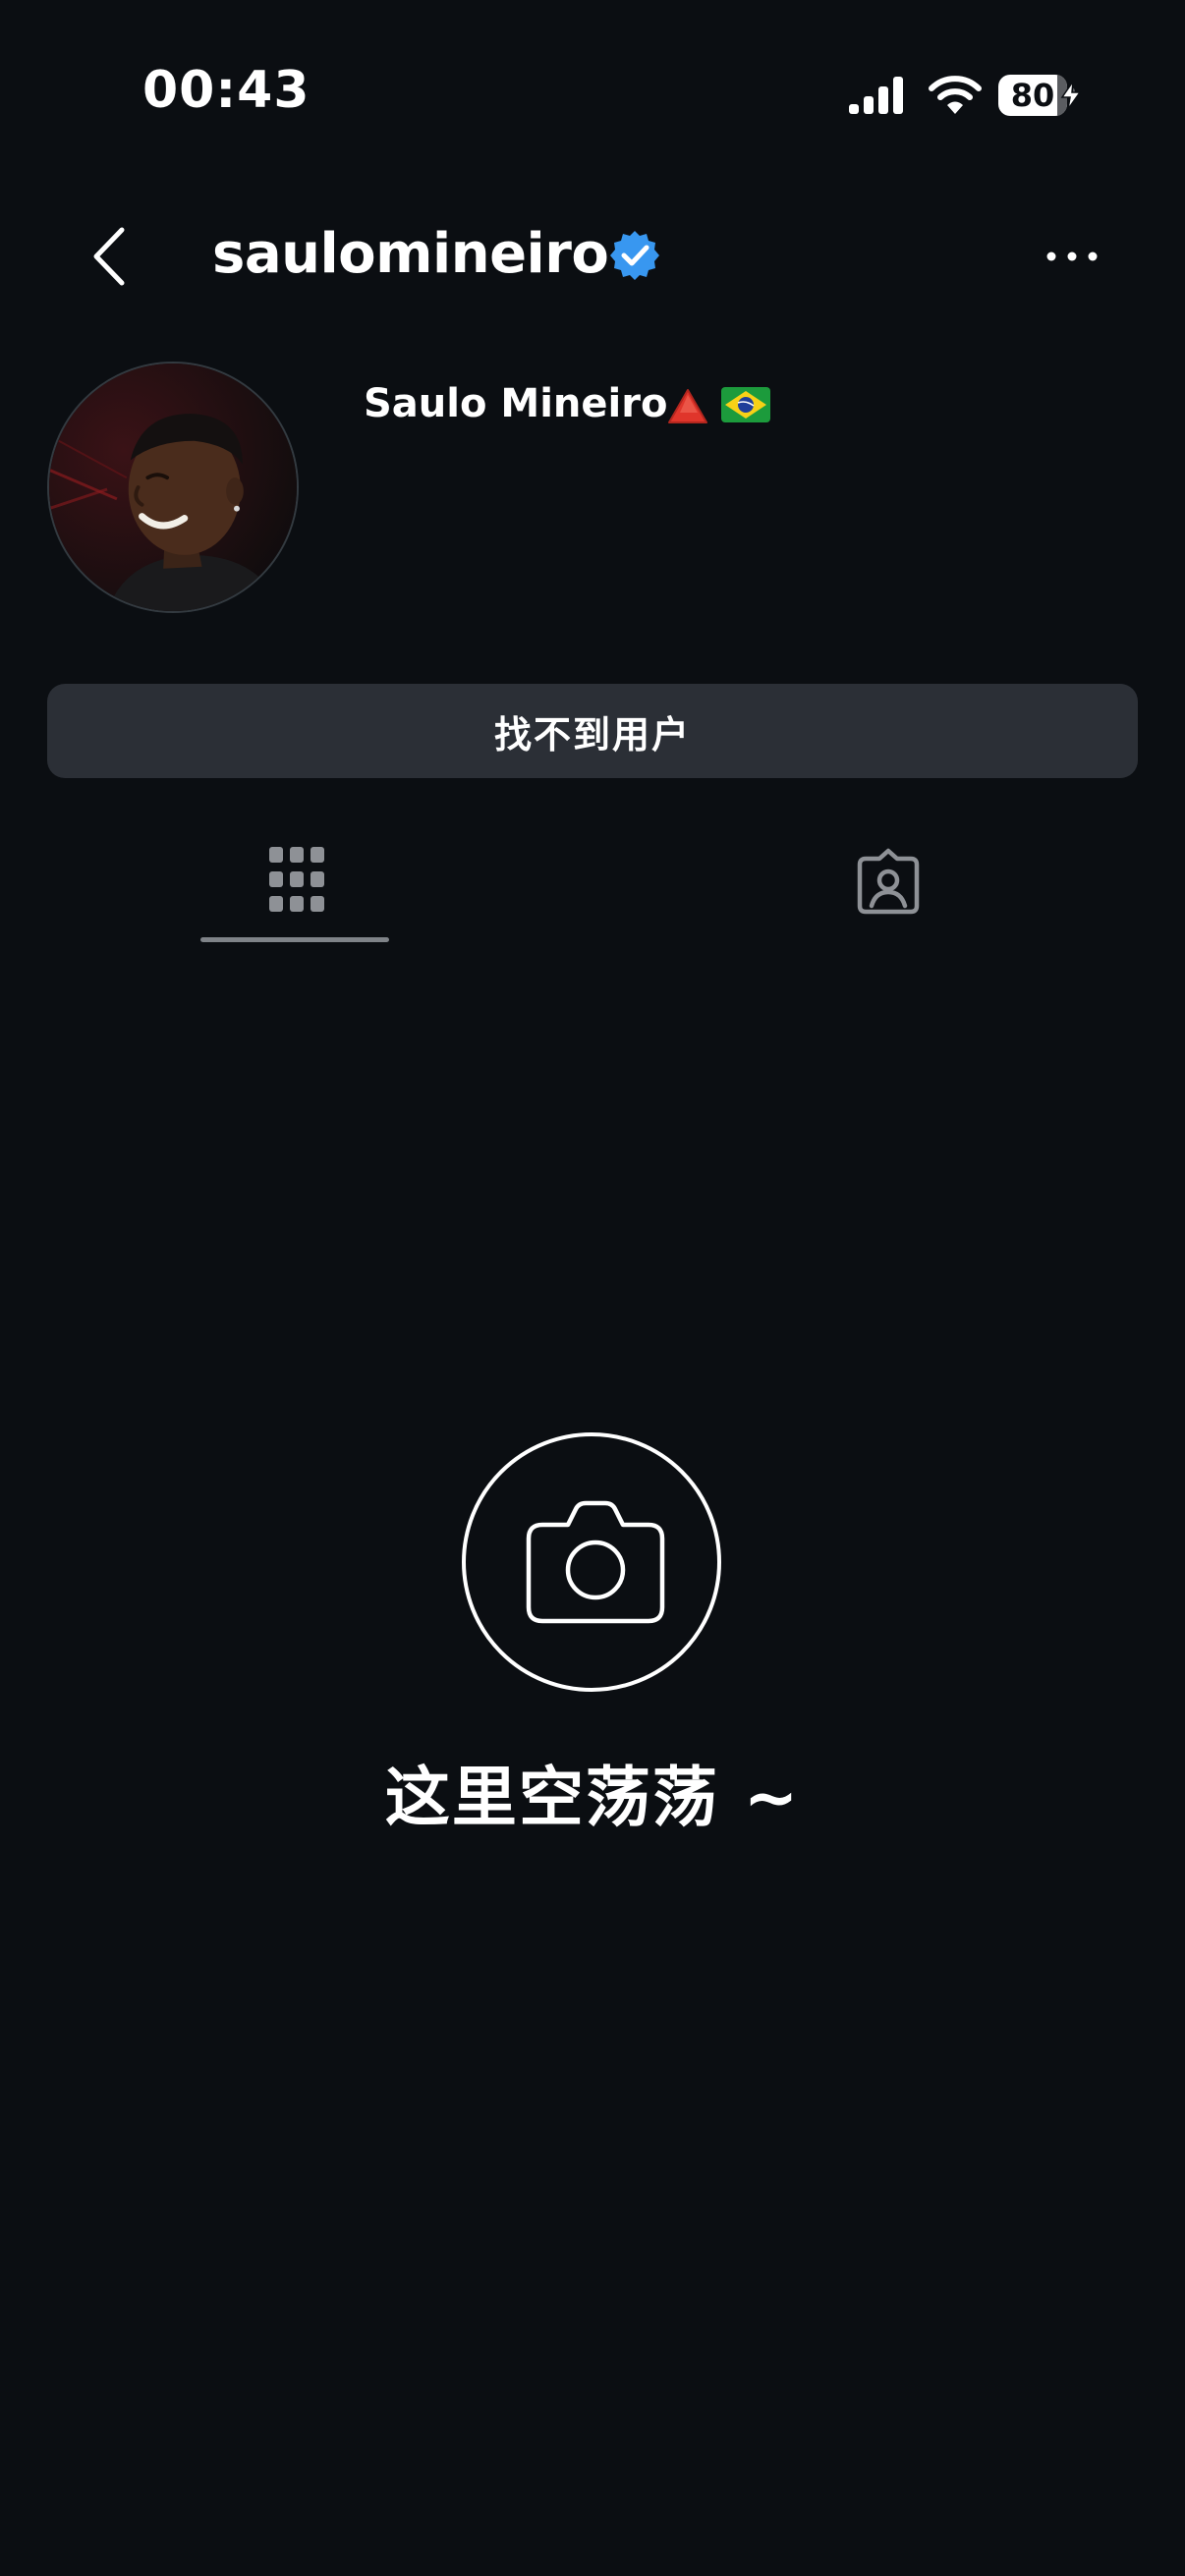 Image resolution: width=1185 pixels, height=2576 pixels. Describe the element at coordinates (1071, 95) in the screenshot. I see `bolt-icon` at that location.